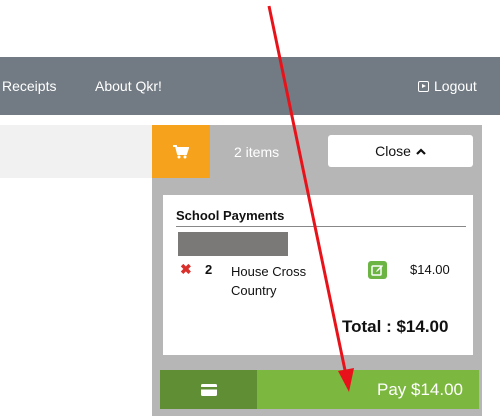  I want to click on section-title: School Payments, so click(230, 215).